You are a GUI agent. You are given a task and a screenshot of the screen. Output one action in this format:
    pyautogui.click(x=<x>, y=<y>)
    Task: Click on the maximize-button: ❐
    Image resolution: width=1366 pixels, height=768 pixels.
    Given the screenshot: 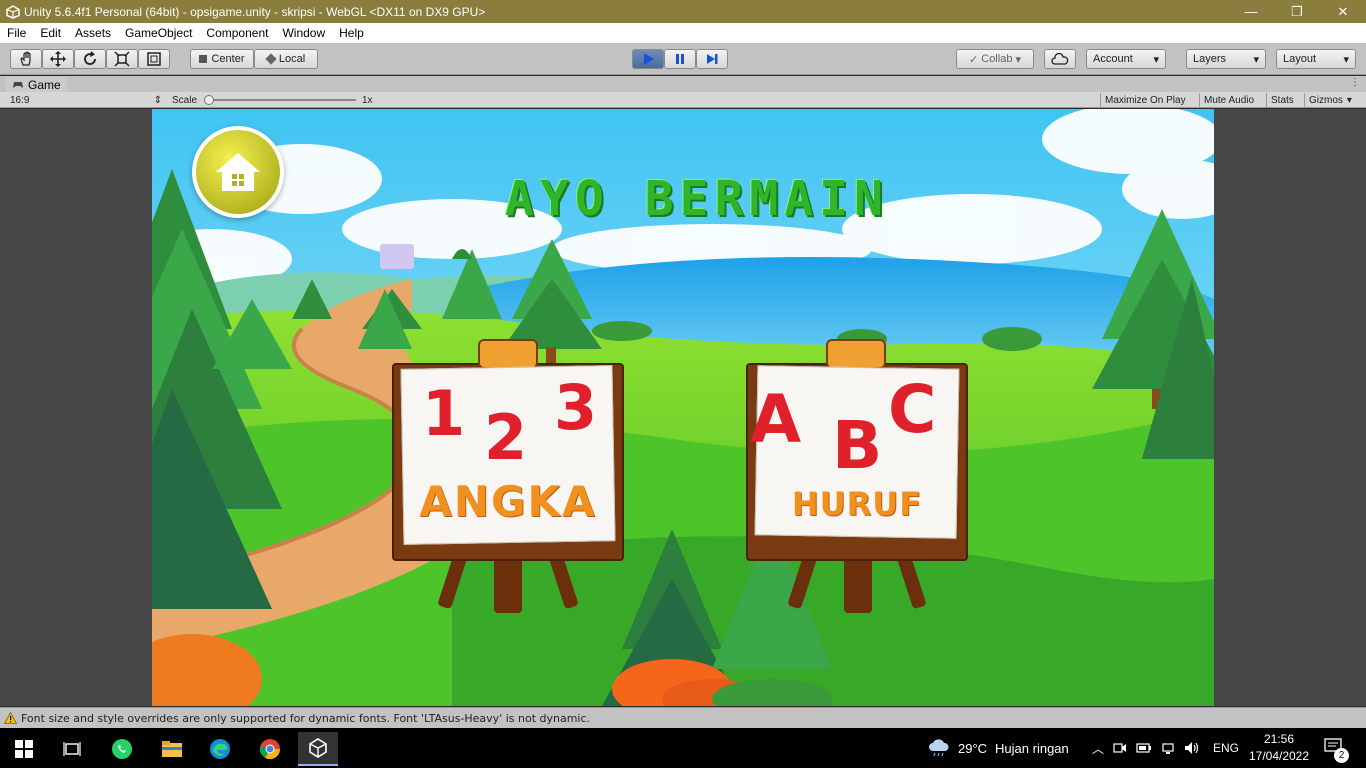 What is the action you would take?
    pyautogui.click(x=1297, y=11)
    